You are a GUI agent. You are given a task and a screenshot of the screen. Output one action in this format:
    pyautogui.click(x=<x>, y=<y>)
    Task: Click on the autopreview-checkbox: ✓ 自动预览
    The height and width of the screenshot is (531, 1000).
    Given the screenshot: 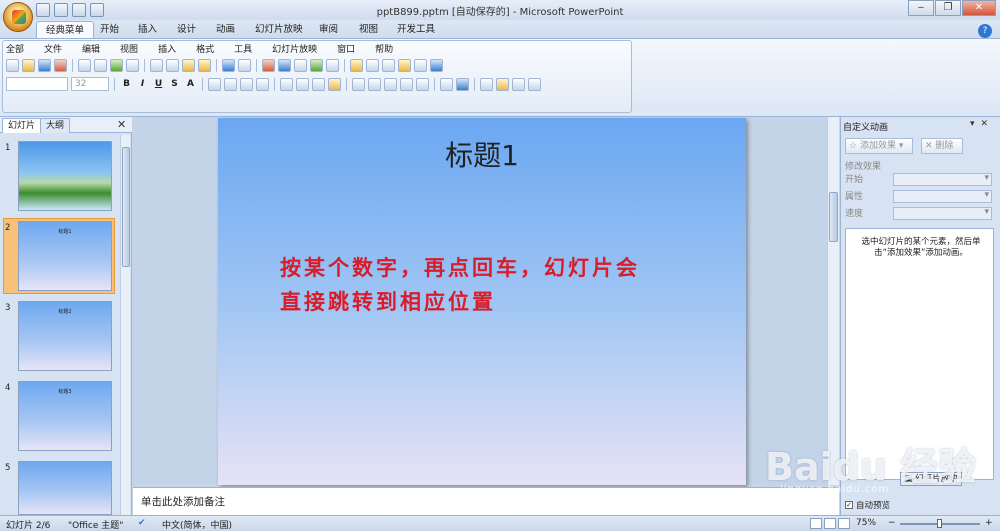 What is the action you would take?
    pyautogui.click(x=867, y=505)
    